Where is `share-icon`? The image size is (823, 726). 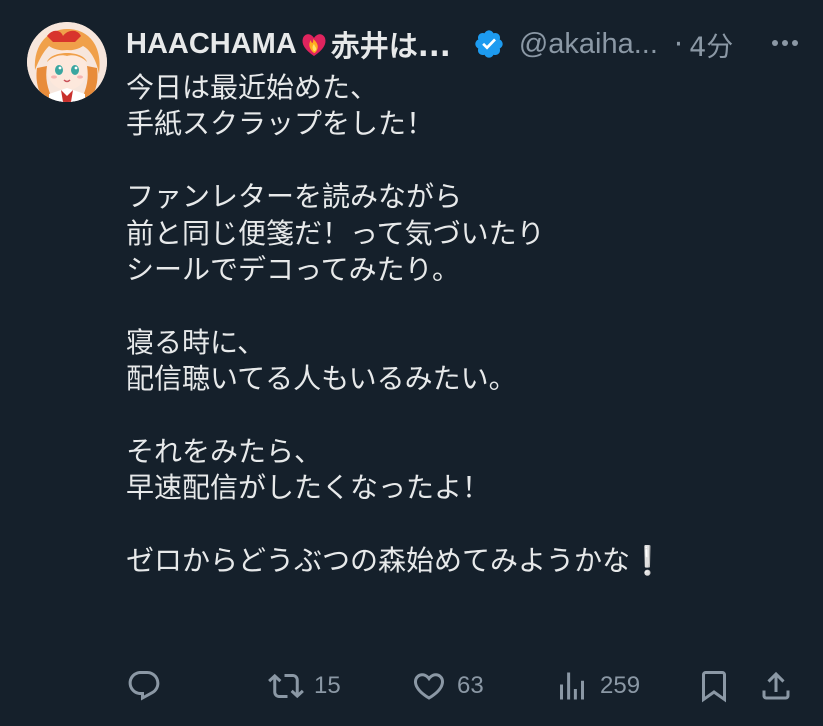
share-icon is located at coordinates (776, 686).